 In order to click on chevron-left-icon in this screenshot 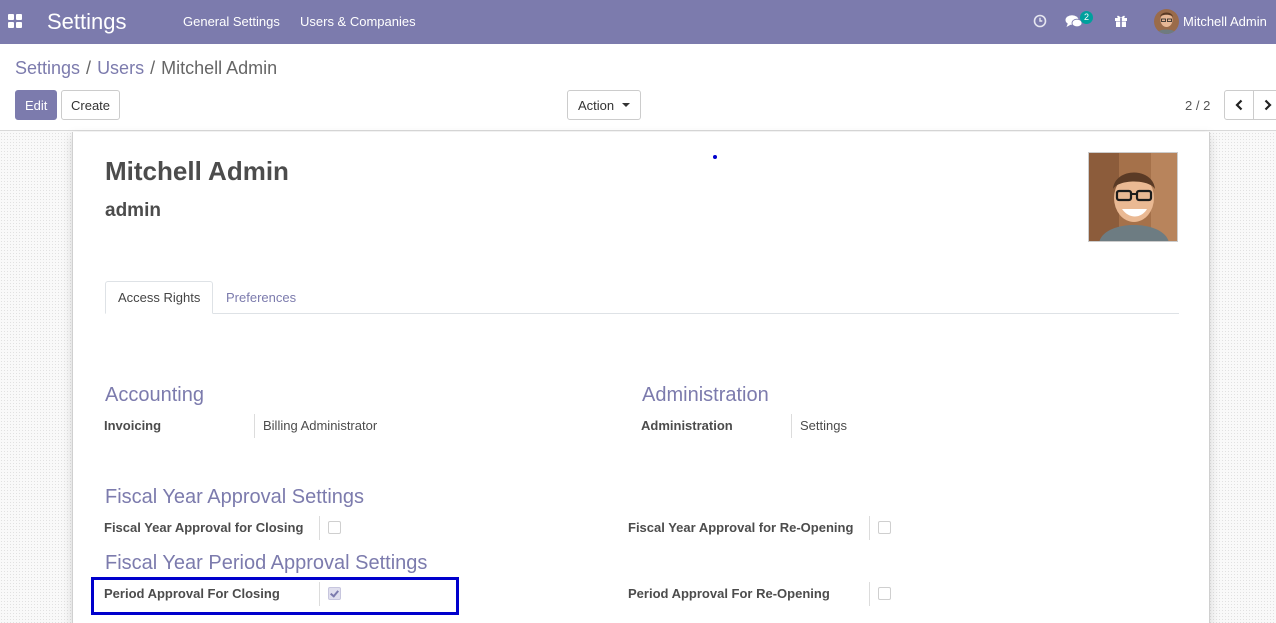, I will do `click(1239, 105)`.